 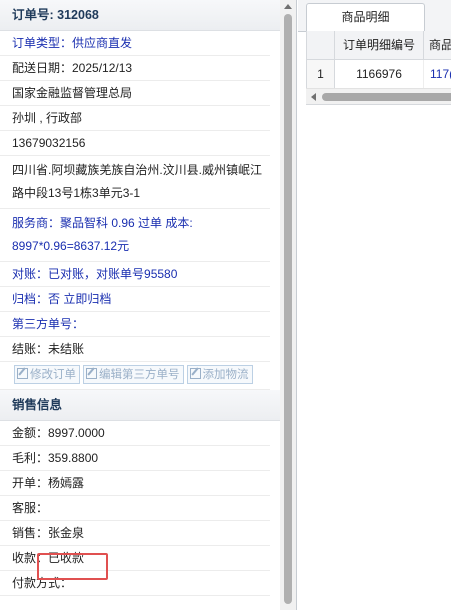 I want to click on column-header-detail-no: 订单明细编号, so click(x=379, y=45).